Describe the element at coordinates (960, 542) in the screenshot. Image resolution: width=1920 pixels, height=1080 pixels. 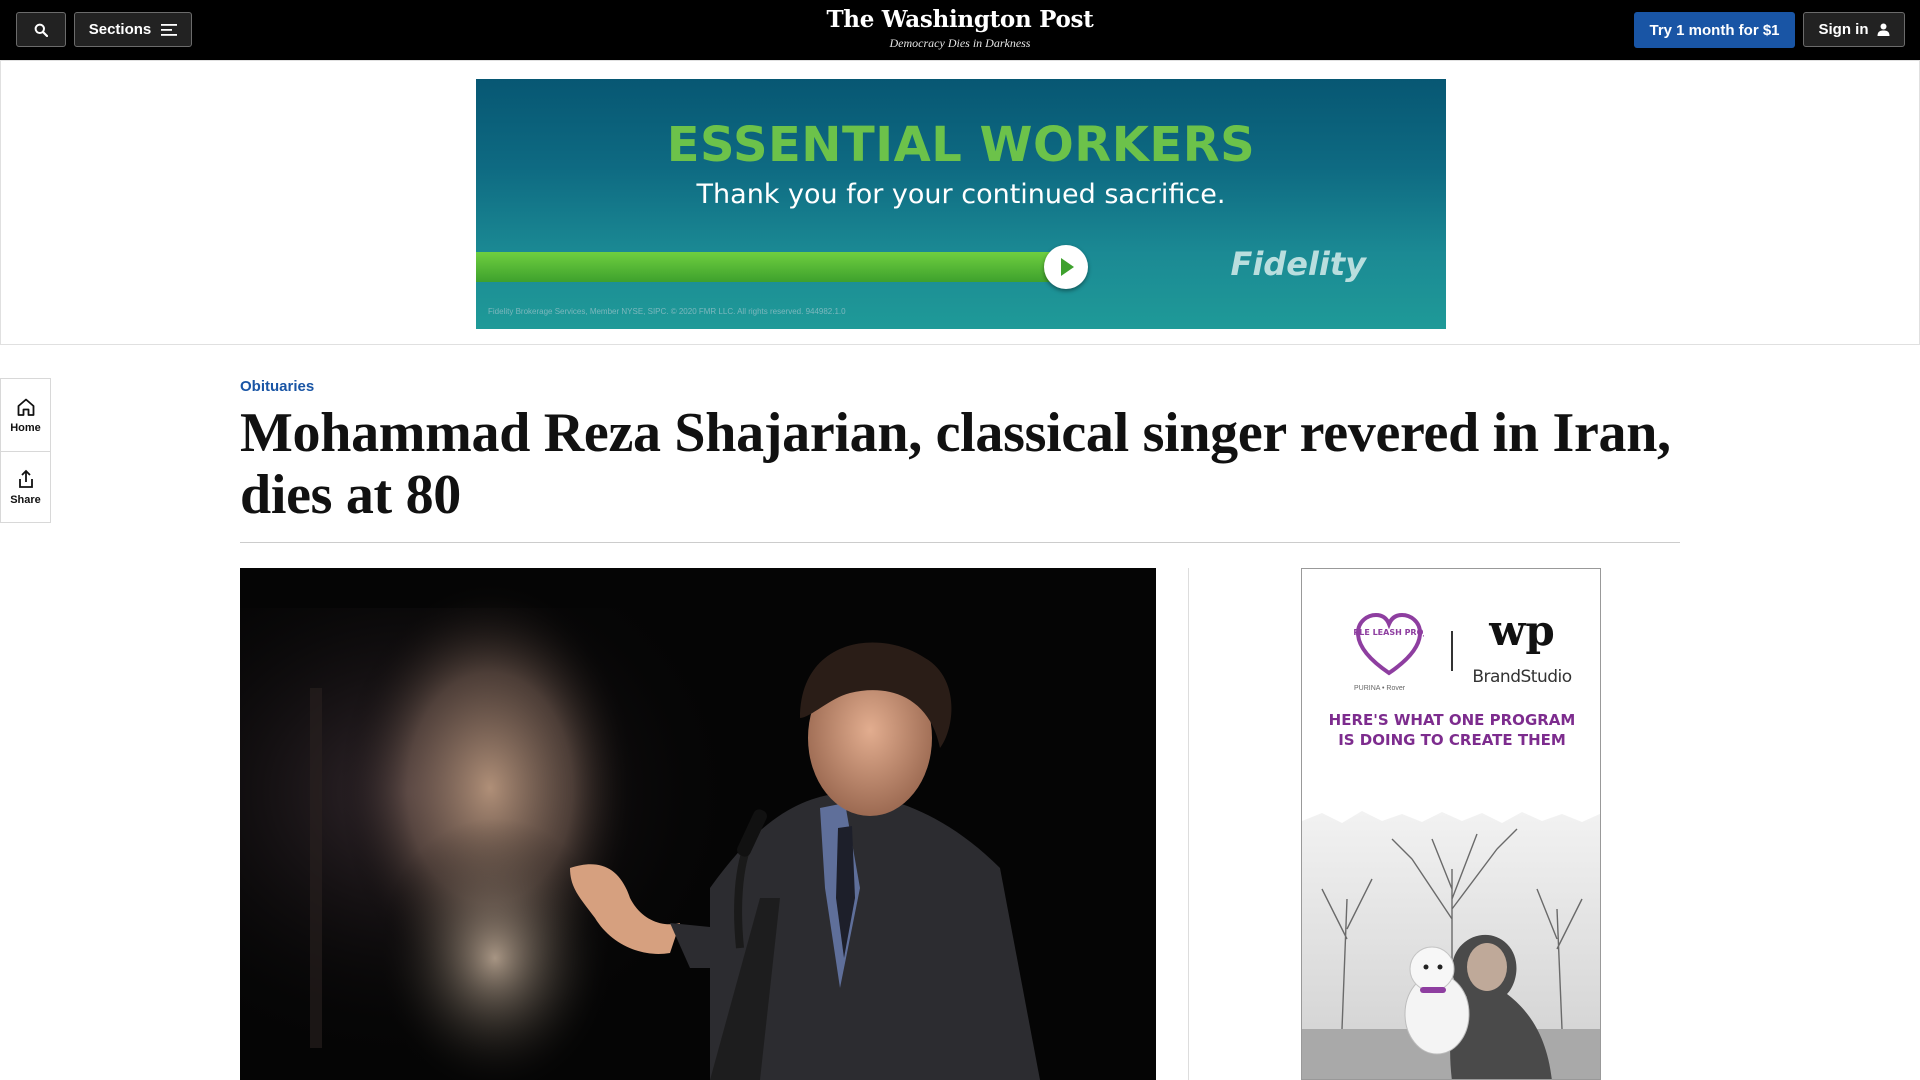
I see `headline-divider` at that location.